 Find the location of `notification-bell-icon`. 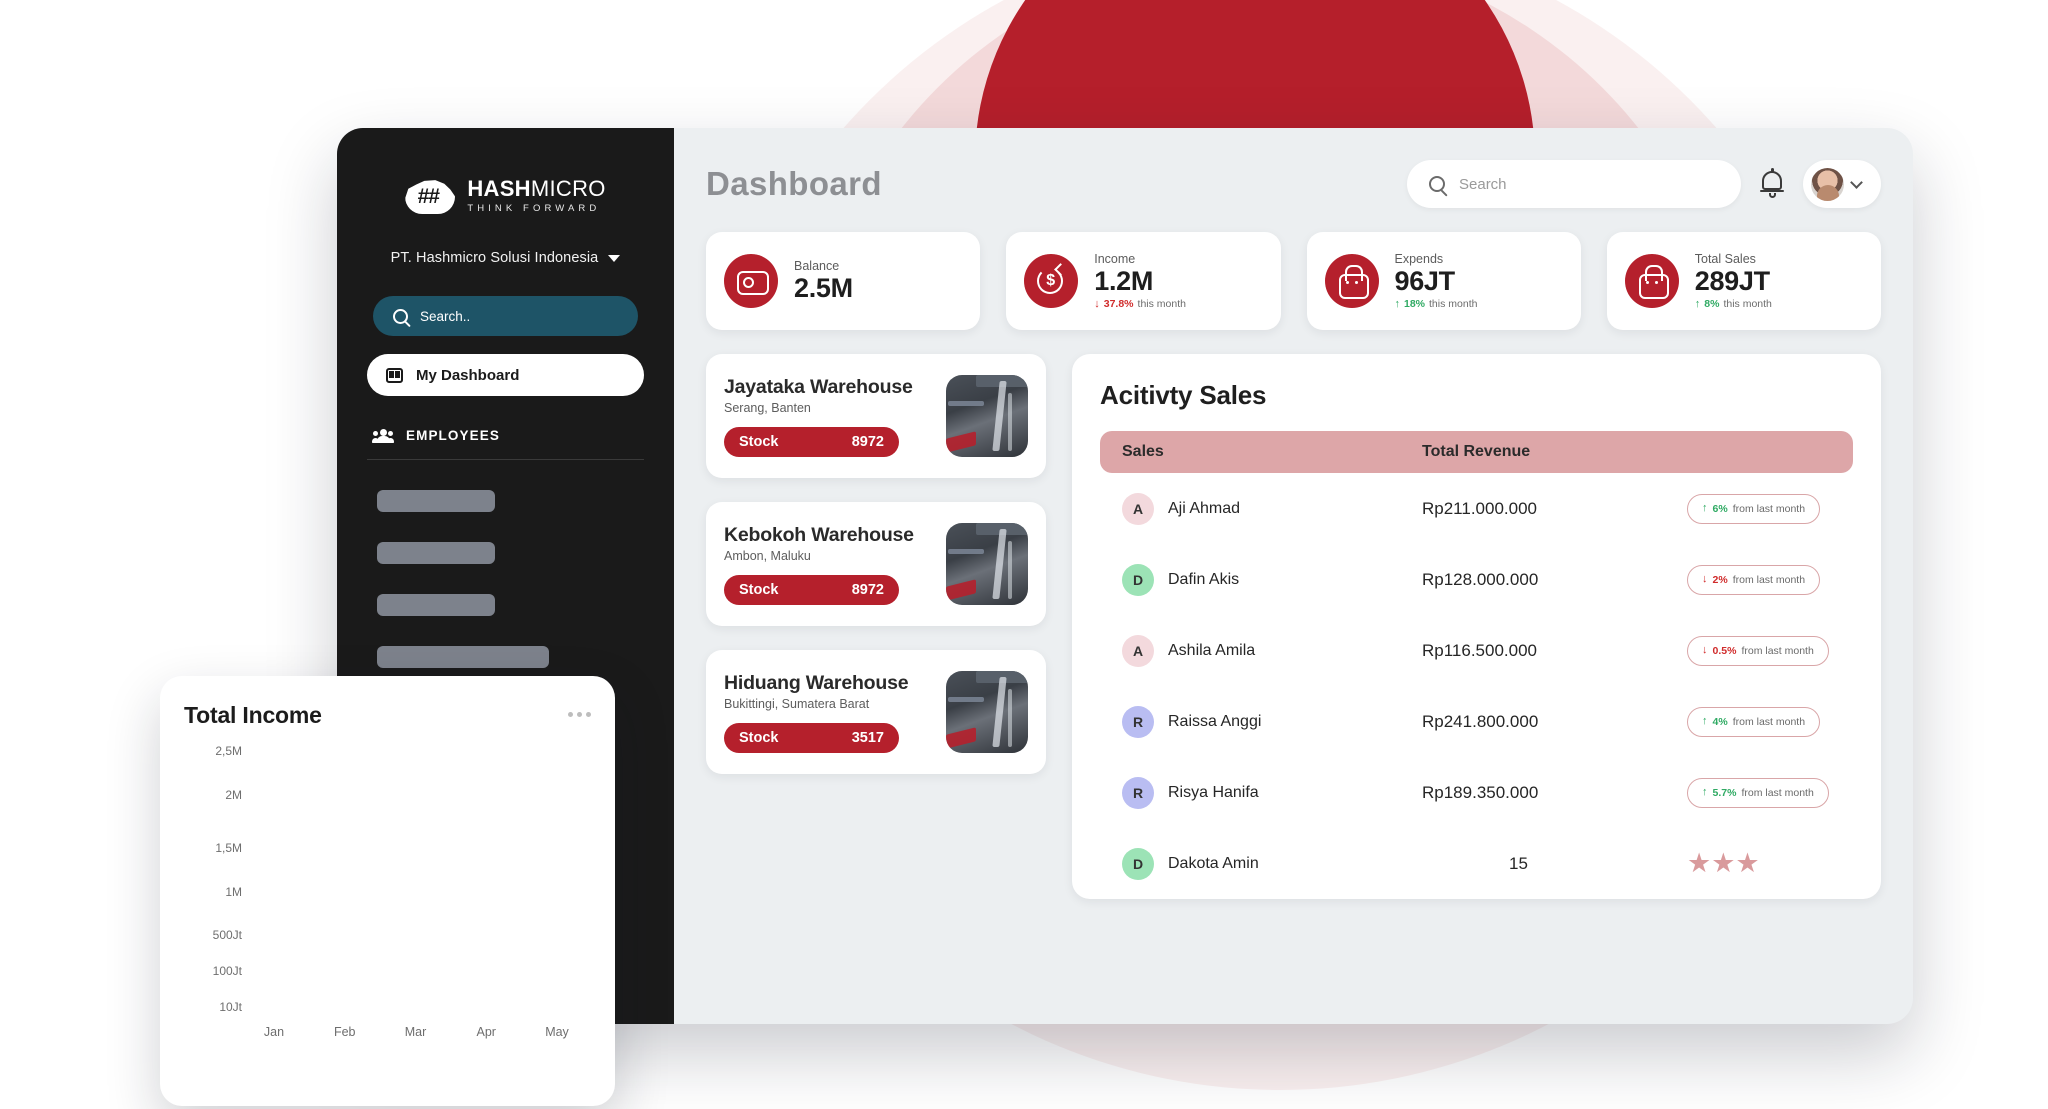

notification-bell-icon is located at coordinates (1772, 183).